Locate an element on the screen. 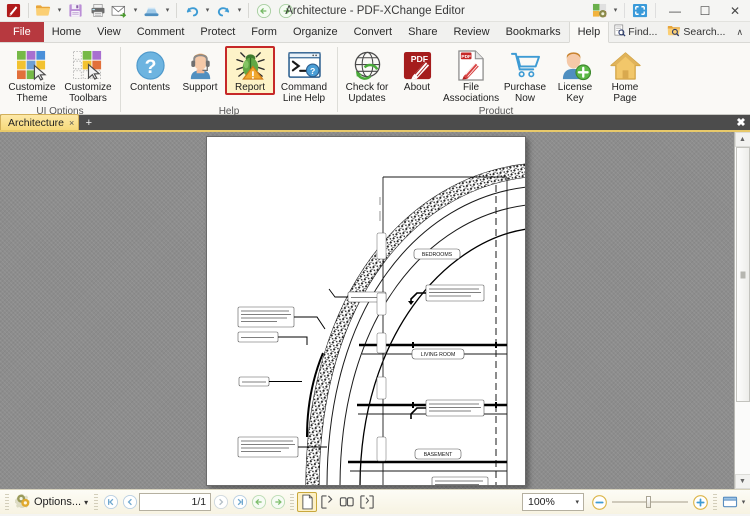  tab-review: Review is located at coordinates (471, 32).